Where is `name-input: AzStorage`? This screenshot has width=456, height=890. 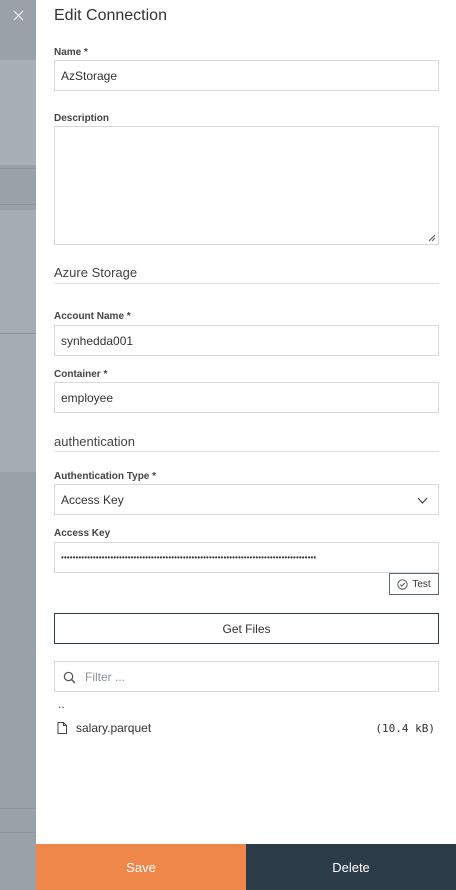 name-input: AzStorage is located at coordinates (246, 75).